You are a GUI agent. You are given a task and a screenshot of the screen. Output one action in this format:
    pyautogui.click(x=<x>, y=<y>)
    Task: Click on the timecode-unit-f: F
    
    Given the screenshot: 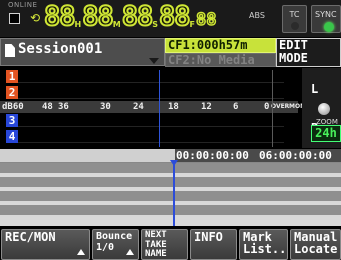 What is the action you would take?
    pyautogui.click(x=192, y=24)
    